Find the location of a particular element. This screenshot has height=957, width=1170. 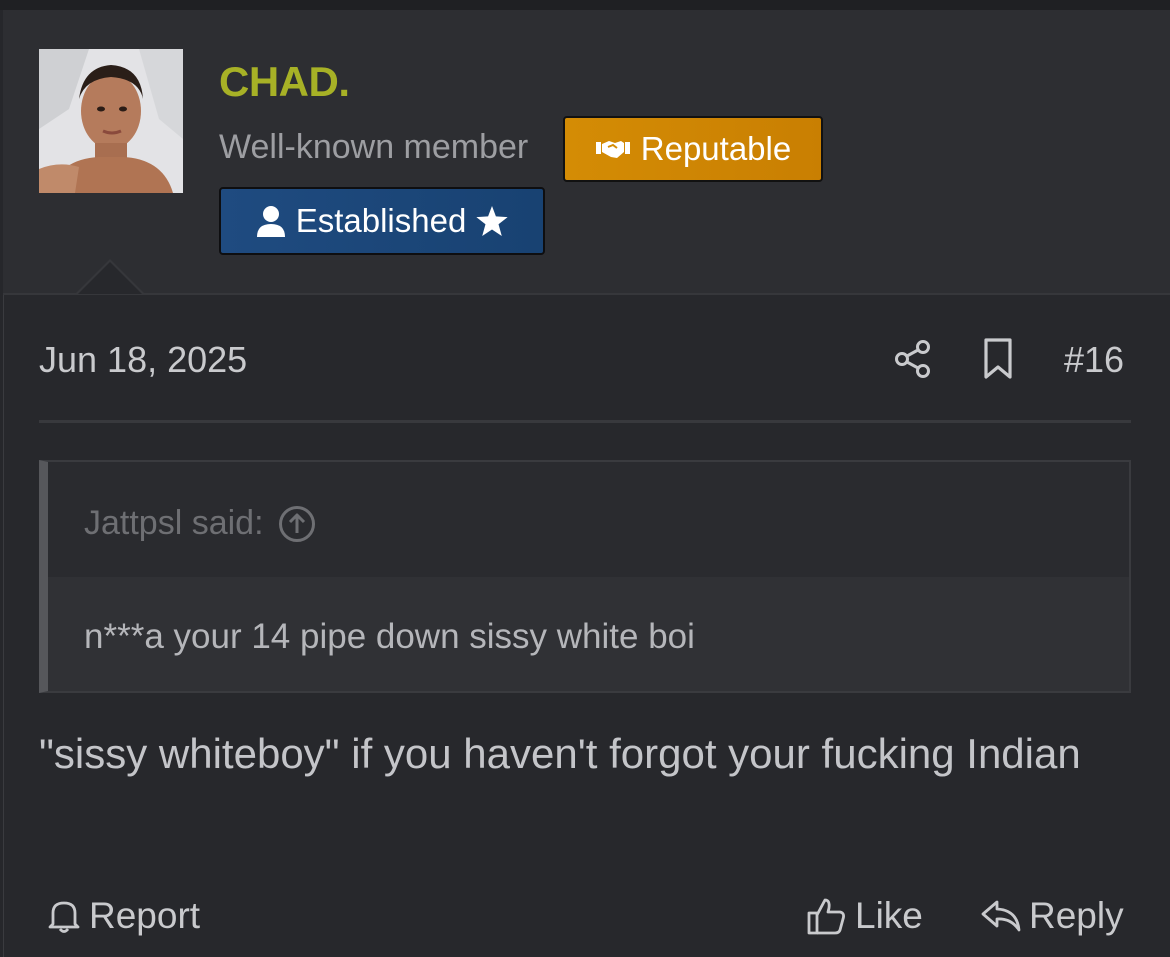

thumbs-up-icon is located at coordinates (827, 916).